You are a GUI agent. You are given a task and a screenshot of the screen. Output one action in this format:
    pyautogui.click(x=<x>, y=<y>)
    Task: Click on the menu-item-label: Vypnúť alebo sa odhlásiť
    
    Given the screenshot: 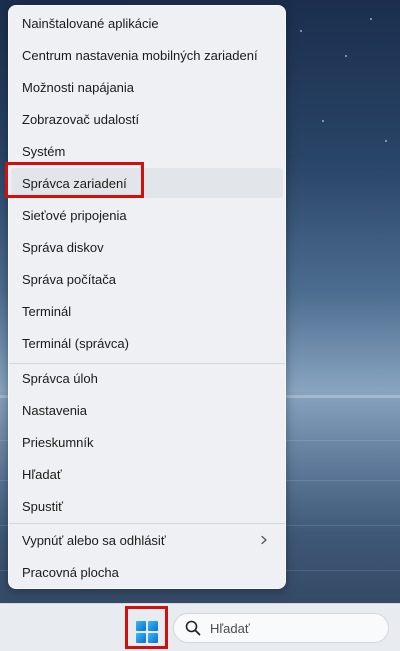 What is the action you would take?
    pyautogui.click(x=94, y=540)
    